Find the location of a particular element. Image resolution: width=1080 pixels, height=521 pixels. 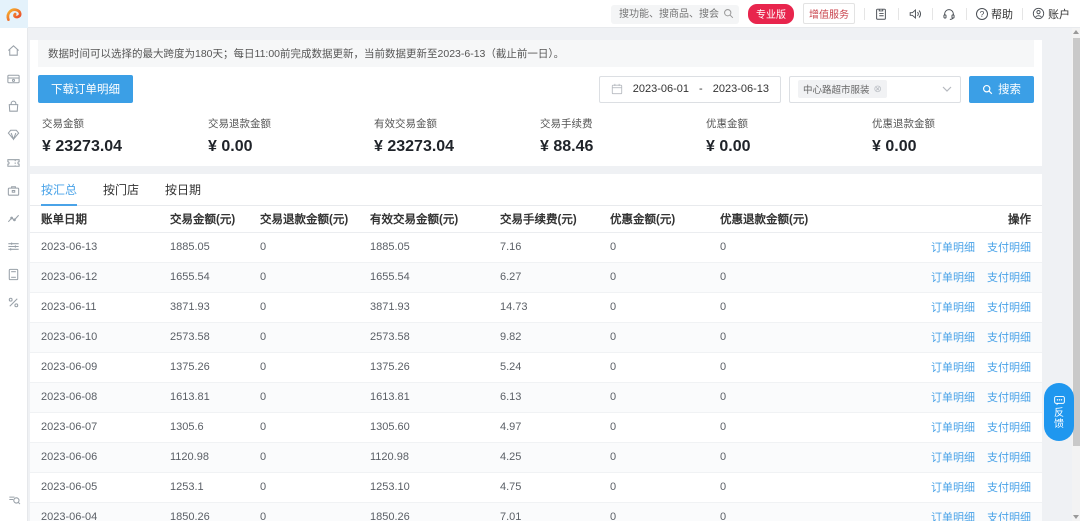

marketing-icon is located at coordinates (14, 302).